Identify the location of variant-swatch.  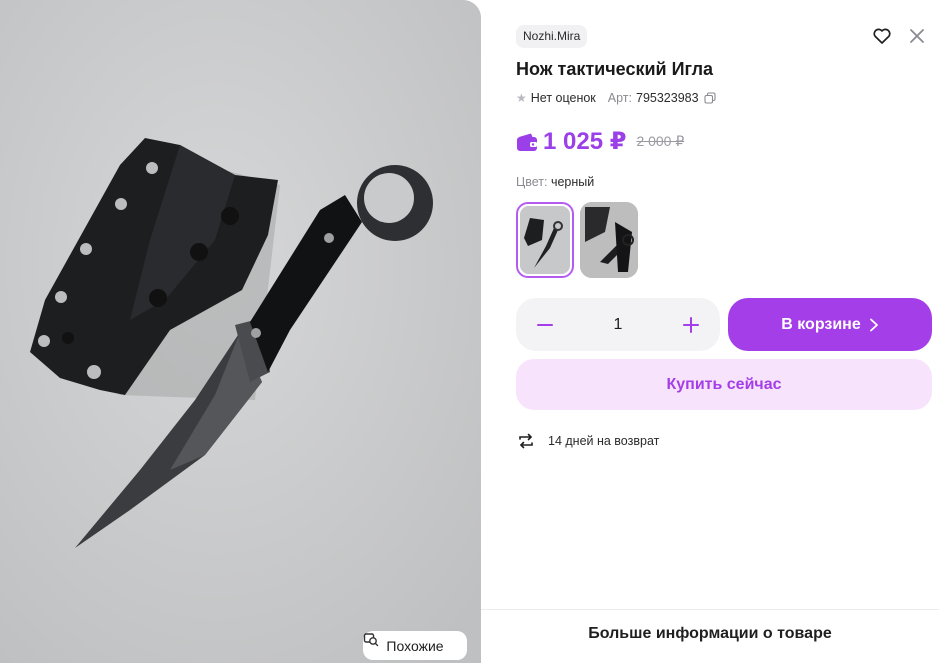
(609, 240).